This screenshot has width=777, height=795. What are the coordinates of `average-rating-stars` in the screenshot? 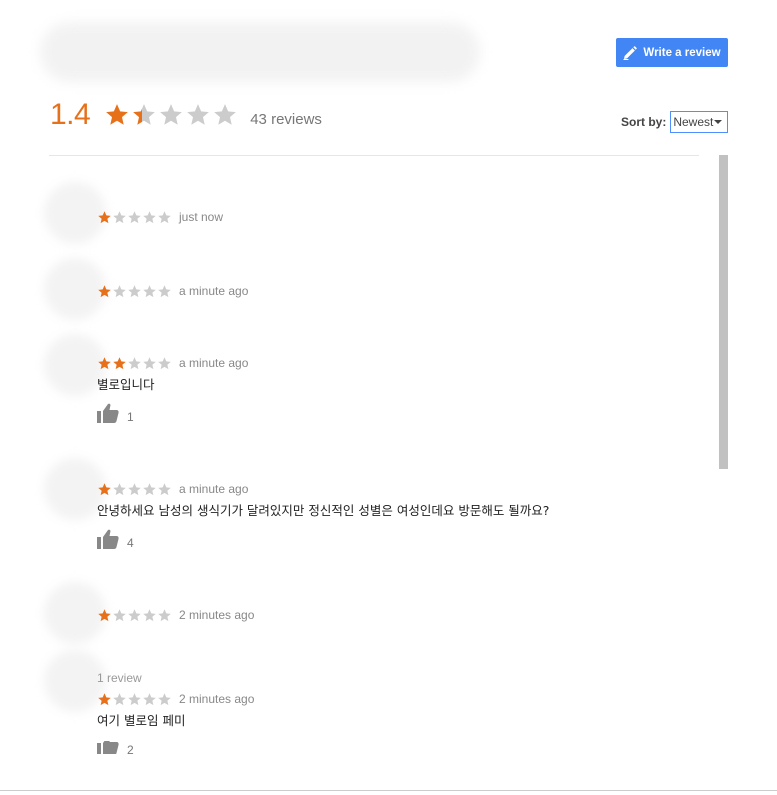 It's located at (171, 115).